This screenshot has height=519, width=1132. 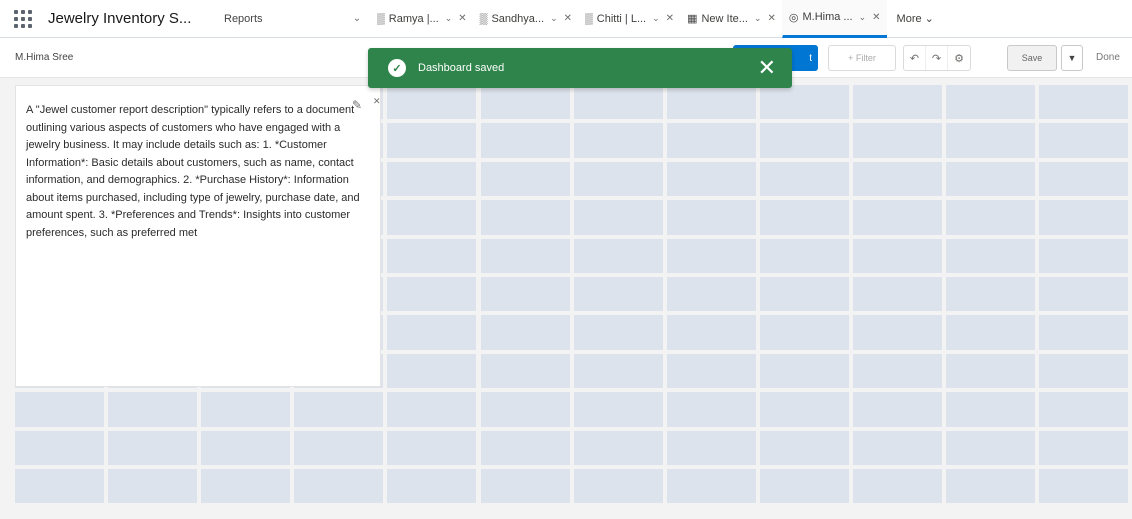 I want to click on done-button: Done, so click(x=1108, y=57).